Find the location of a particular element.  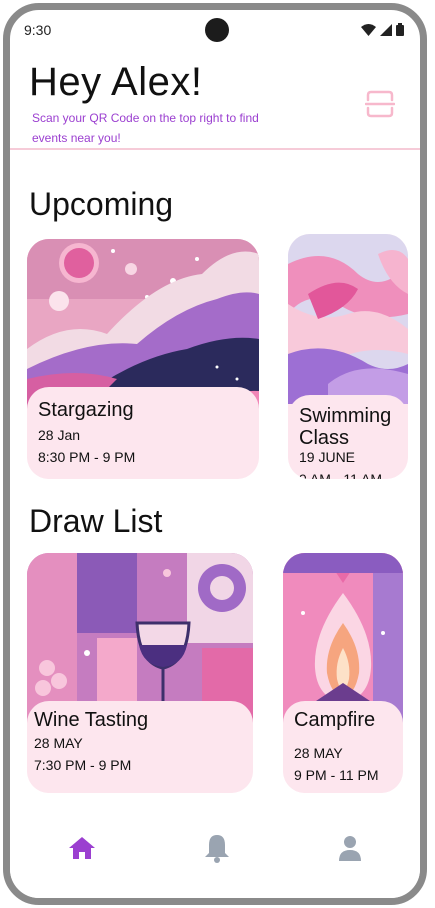

event-time: 9 AM - 11 AM is located at coordinates (340, 475).